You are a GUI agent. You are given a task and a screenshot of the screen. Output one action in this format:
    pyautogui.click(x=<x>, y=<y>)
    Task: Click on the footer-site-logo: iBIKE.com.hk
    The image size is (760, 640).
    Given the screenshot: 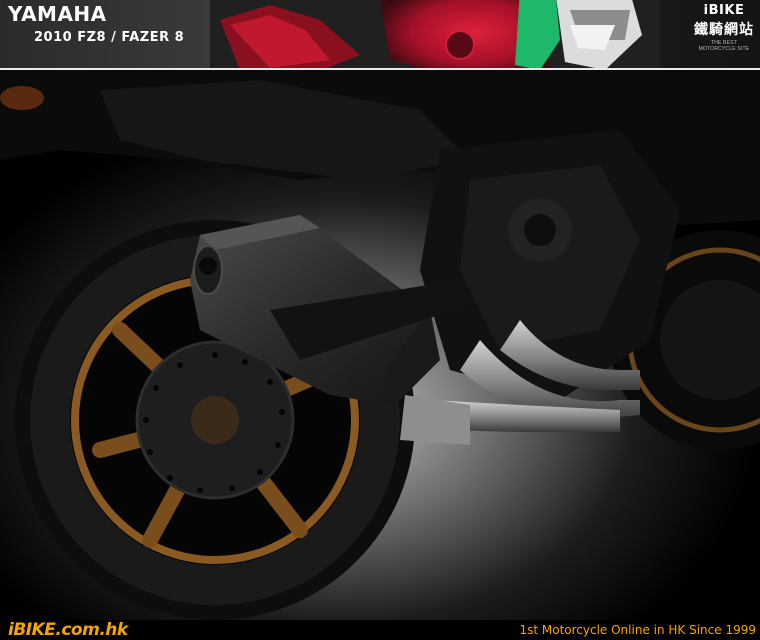 What is the action you would take?
    pyautogui.click(x=68, y=630)
    